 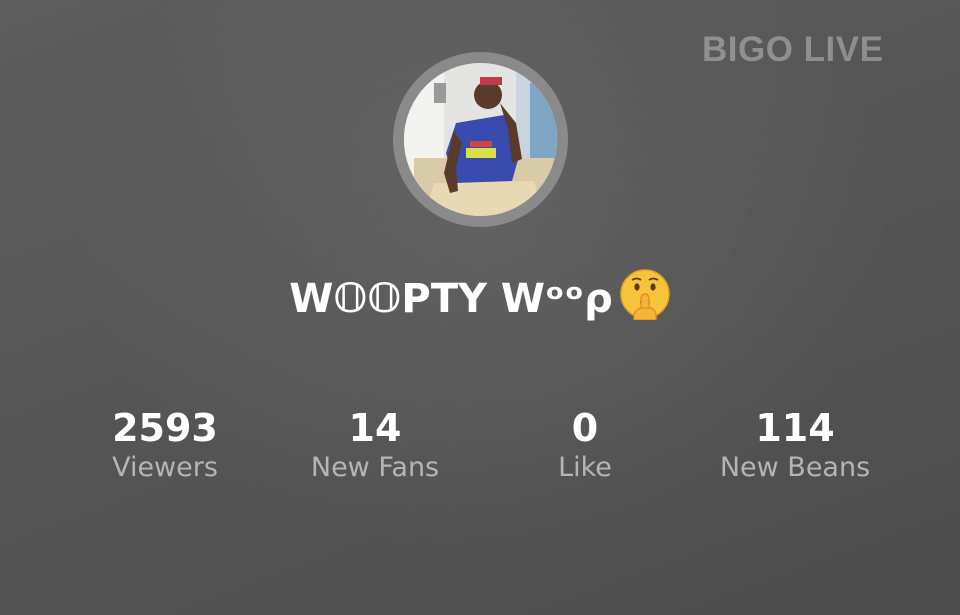 I want to click on stat-value: 0, so click(x=585, y=428).